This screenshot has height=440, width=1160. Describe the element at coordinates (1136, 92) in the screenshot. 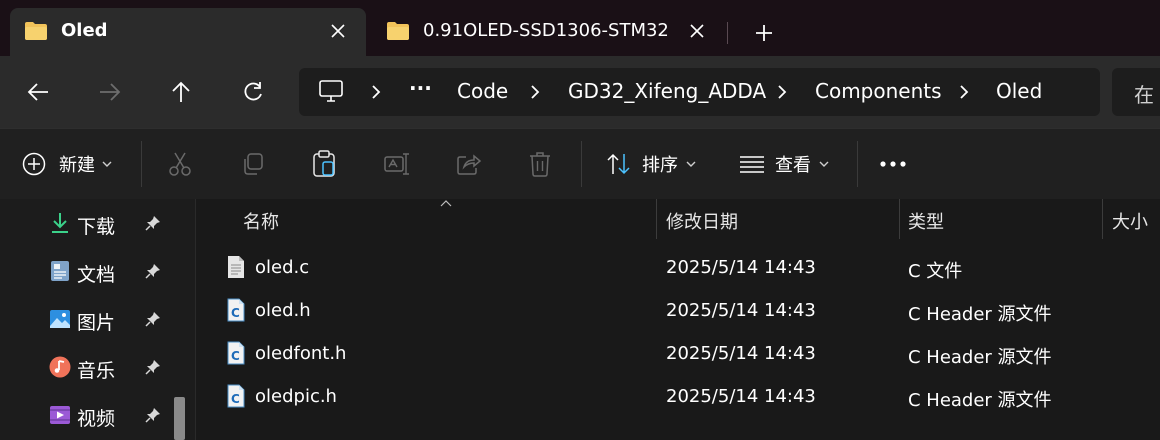

I see `search-input: 在` at that location.